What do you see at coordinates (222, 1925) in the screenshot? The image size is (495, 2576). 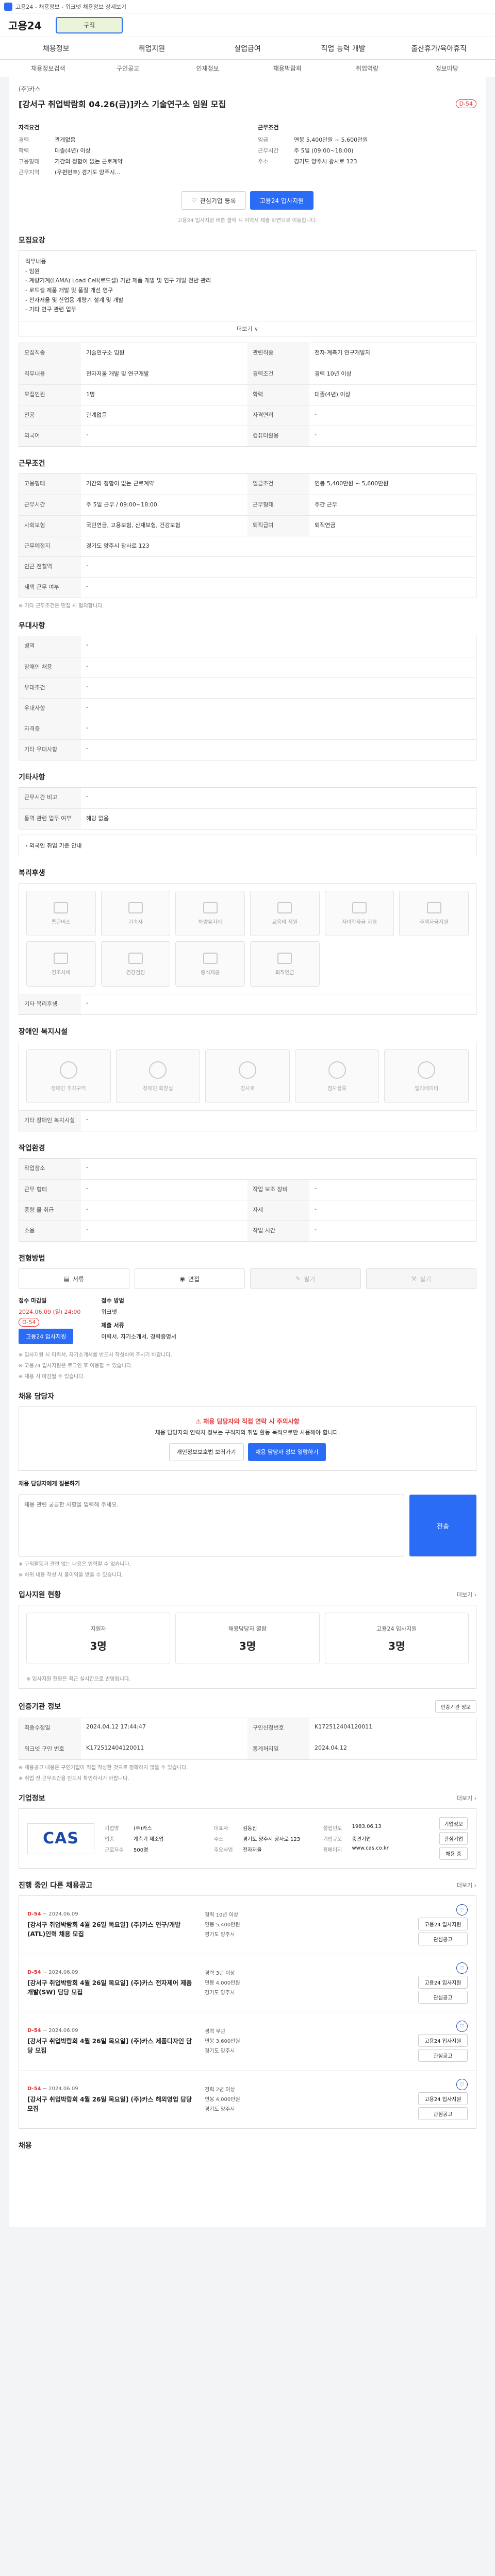 I see `job-meta: 연봉 5,400만원` at bounding box center [222, 1925].